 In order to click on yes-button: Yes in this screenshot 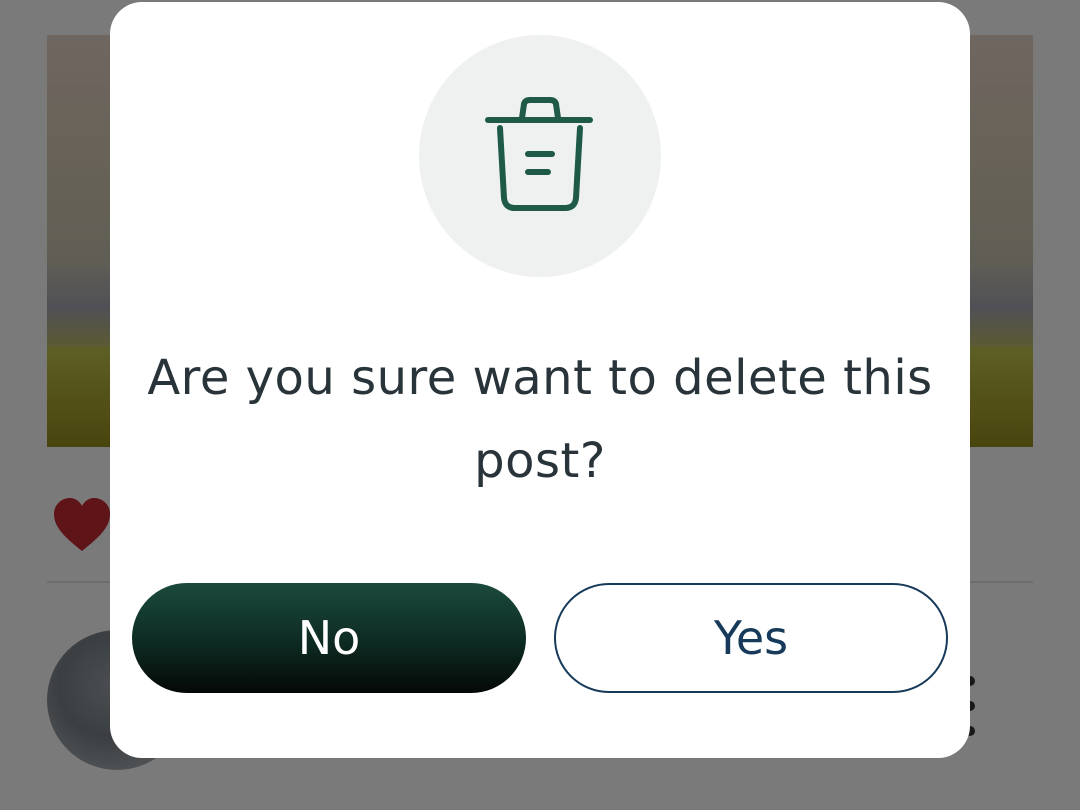, I will do `click(751, 638)`.